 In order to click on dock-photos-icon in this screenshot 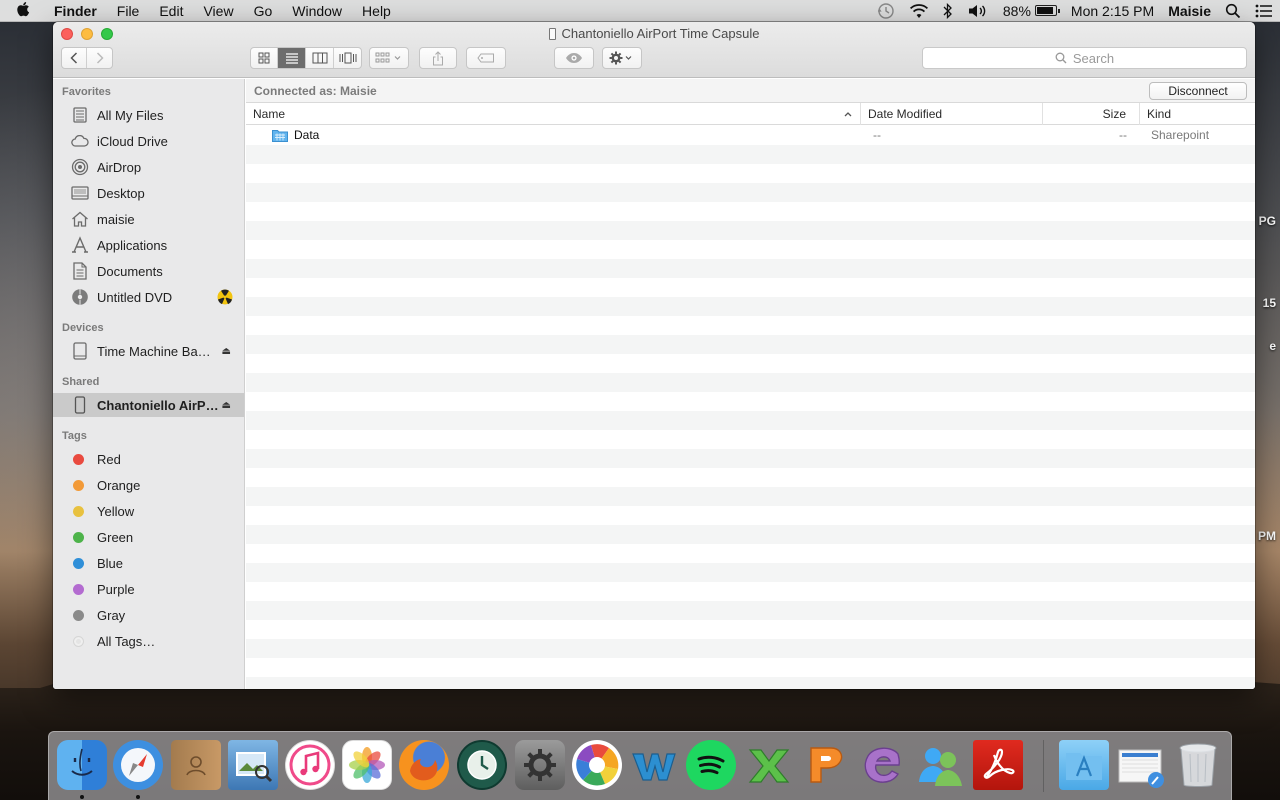, I will do `click(367, 765)`.